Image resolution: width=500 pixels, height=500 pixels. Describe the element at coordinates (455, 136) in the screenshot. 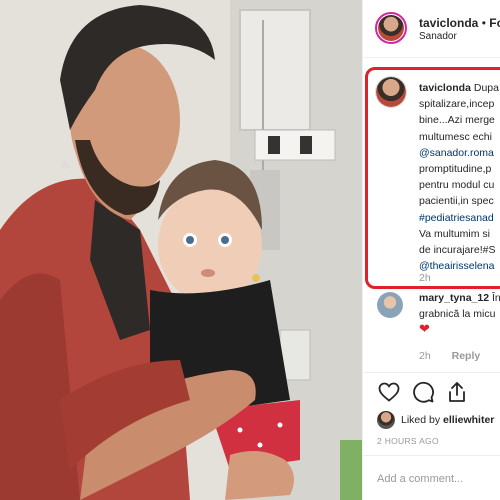

I see `caption-line: multumesc echi` at that location.